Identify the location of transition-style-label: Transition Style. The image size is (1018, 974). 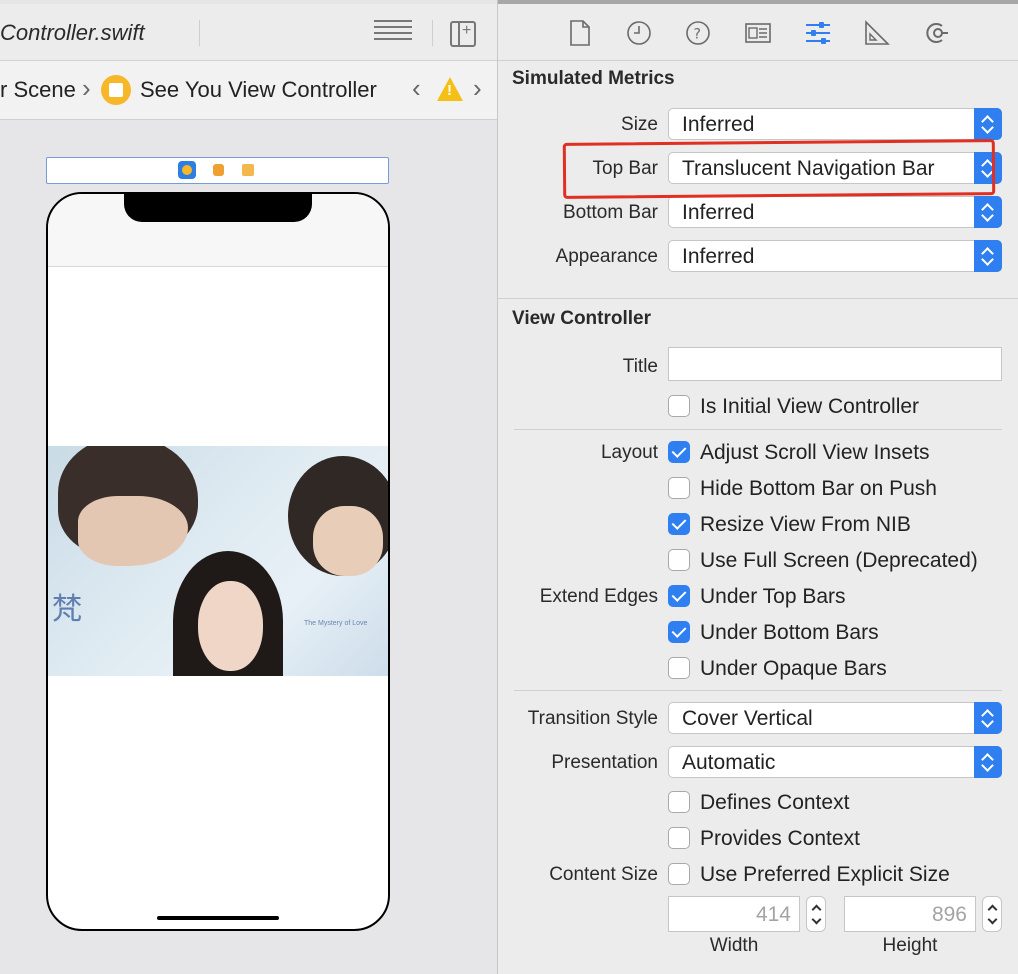
(592, 718).